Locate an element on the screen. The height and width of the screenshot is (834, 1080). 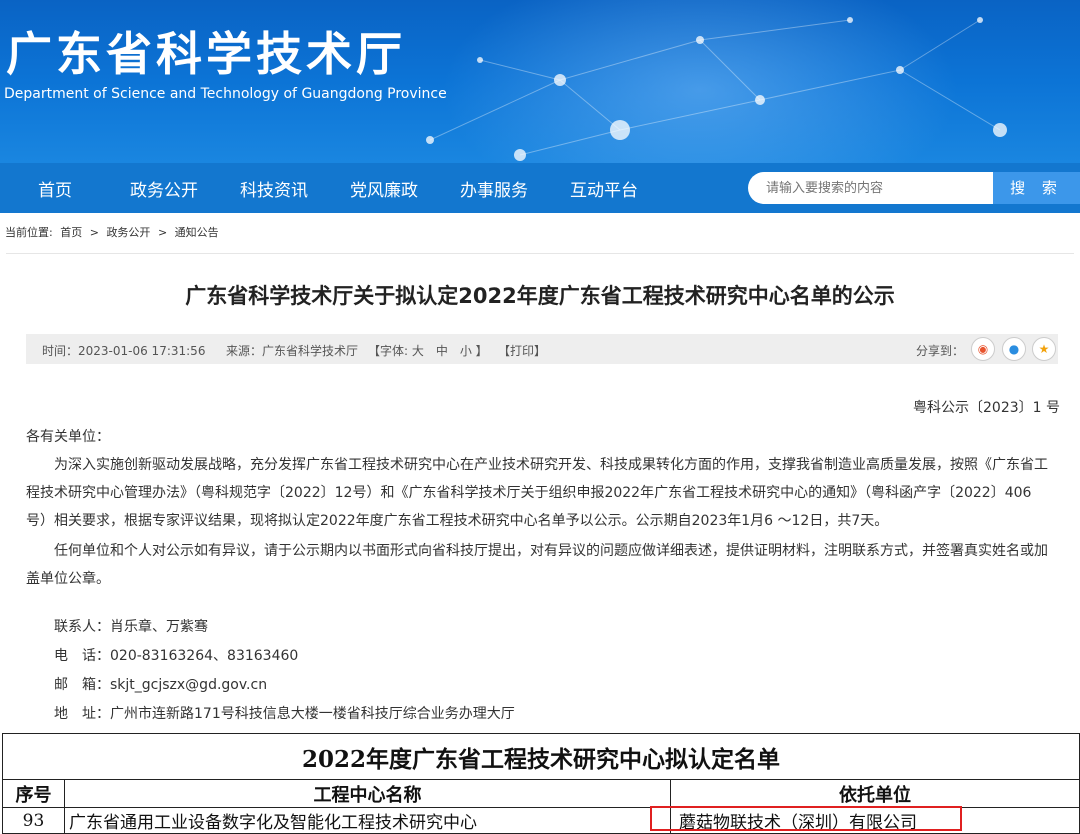
nav-item-home: 首页 is located at coordinates (55, 188).